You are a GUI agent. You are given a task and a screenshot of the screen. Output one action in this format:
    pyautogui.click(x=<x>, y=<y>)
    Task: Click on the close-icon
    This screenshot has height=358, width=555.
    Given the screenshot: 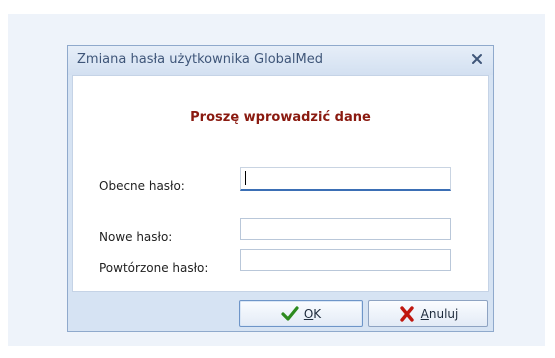 What is the action you would take?
    pyautogui.click(x=477, y=59)
    